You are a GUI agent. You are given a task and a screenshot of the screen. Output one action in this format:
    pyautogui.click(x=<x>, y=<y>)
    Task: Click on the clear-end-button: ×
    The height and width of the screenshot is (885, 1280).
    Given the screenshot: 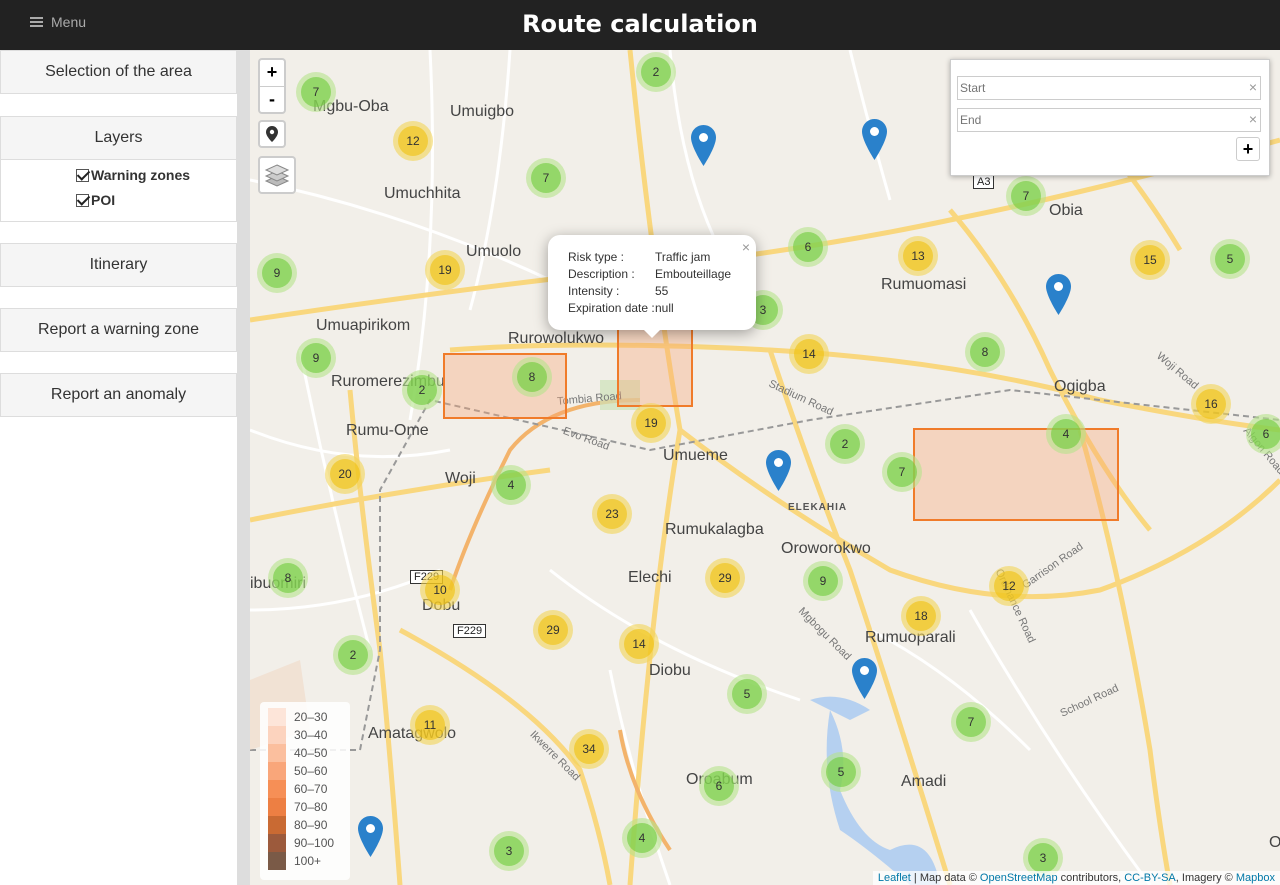 What is the action you would take?
    pyautogui.click(x=1253, y=119)
    